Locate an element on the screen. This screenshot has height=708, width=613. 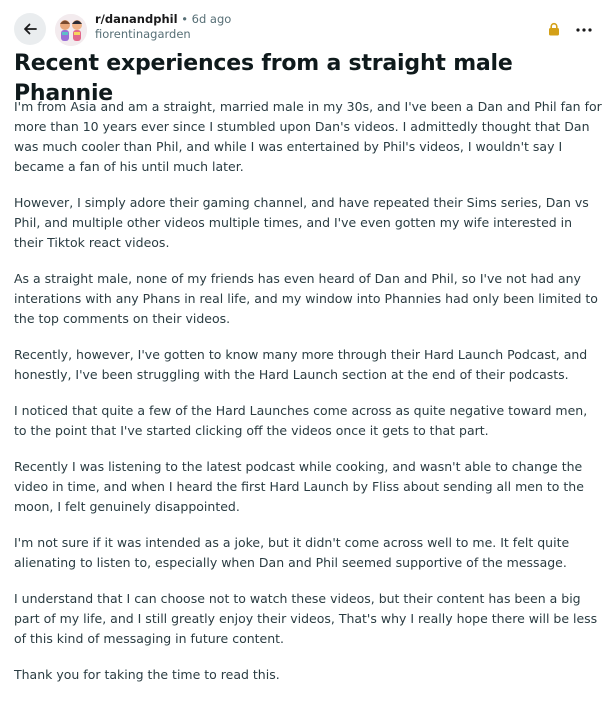
avatar-illustration is located at coordinates (71, 30).